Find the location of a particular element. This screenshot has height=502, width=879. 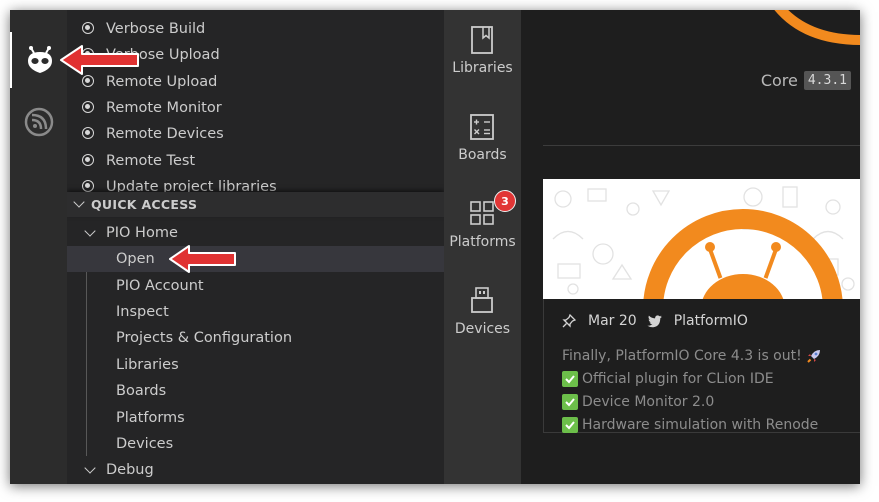

nav-label: Boards is located at coordinates (482, 155).